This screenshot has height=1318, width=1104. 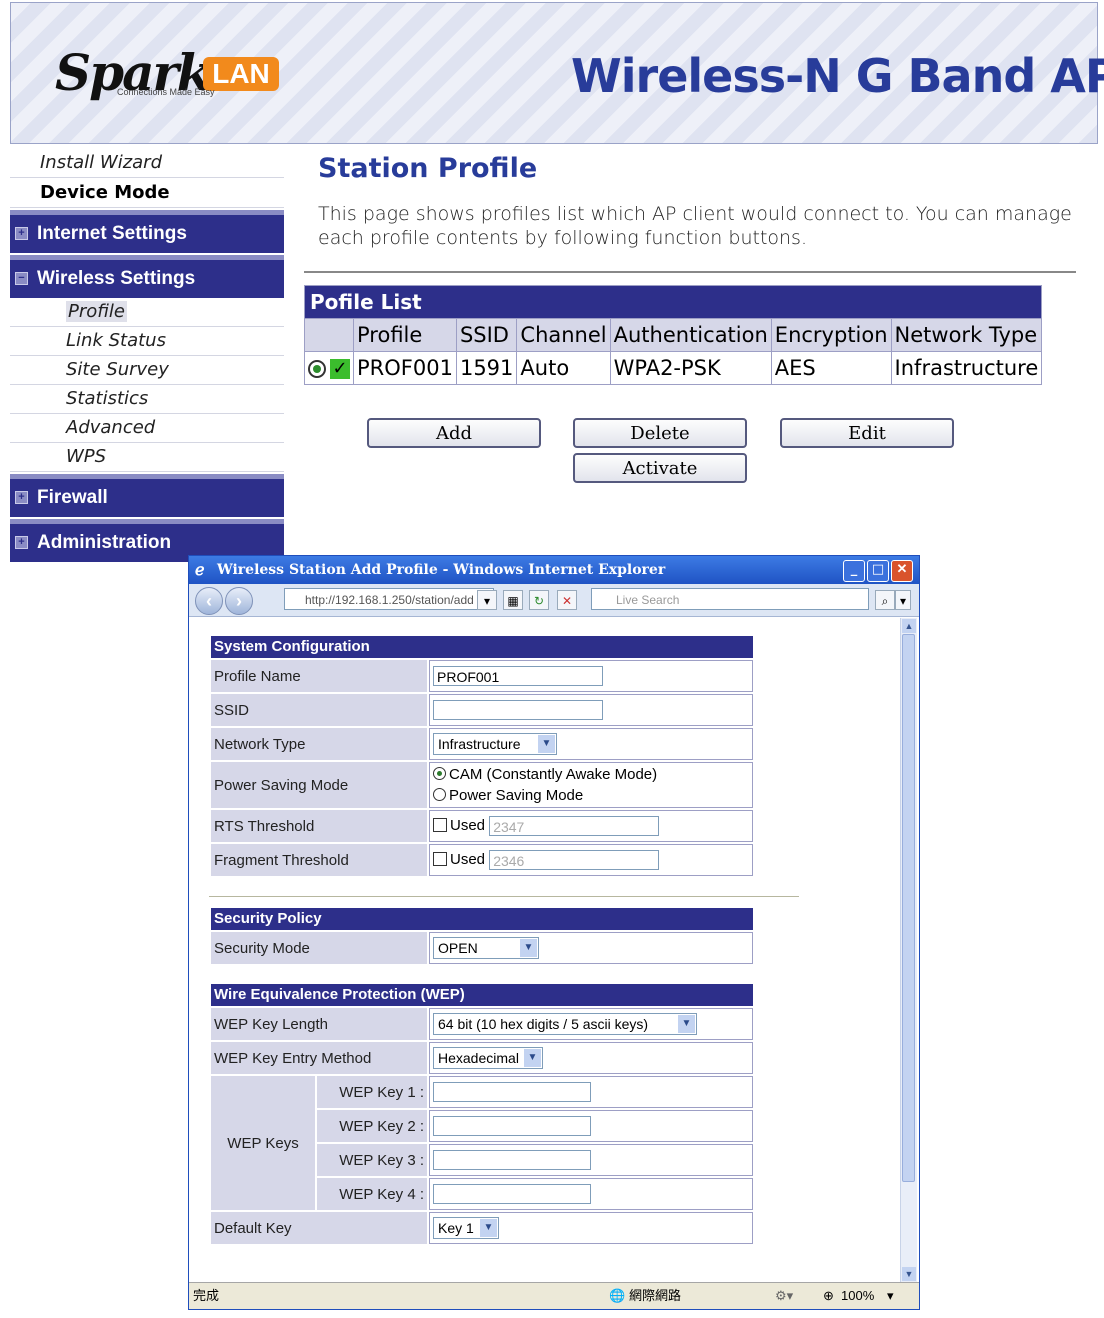 What do you see at coordinates (263, 1143) in the screenshot?
I see `wep-keys-label: WEP Keys` at bounding box center [263, 1143].